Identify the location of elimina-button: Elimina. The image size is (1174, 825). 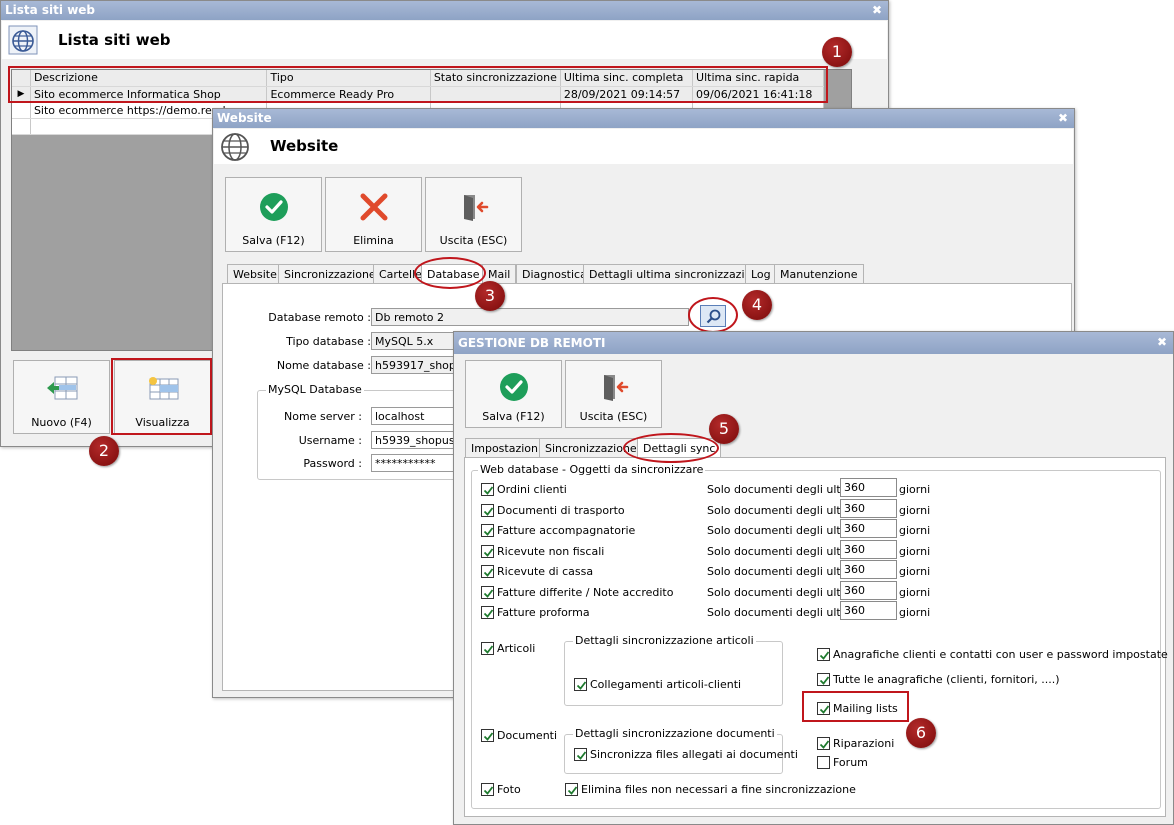
(373, 214).